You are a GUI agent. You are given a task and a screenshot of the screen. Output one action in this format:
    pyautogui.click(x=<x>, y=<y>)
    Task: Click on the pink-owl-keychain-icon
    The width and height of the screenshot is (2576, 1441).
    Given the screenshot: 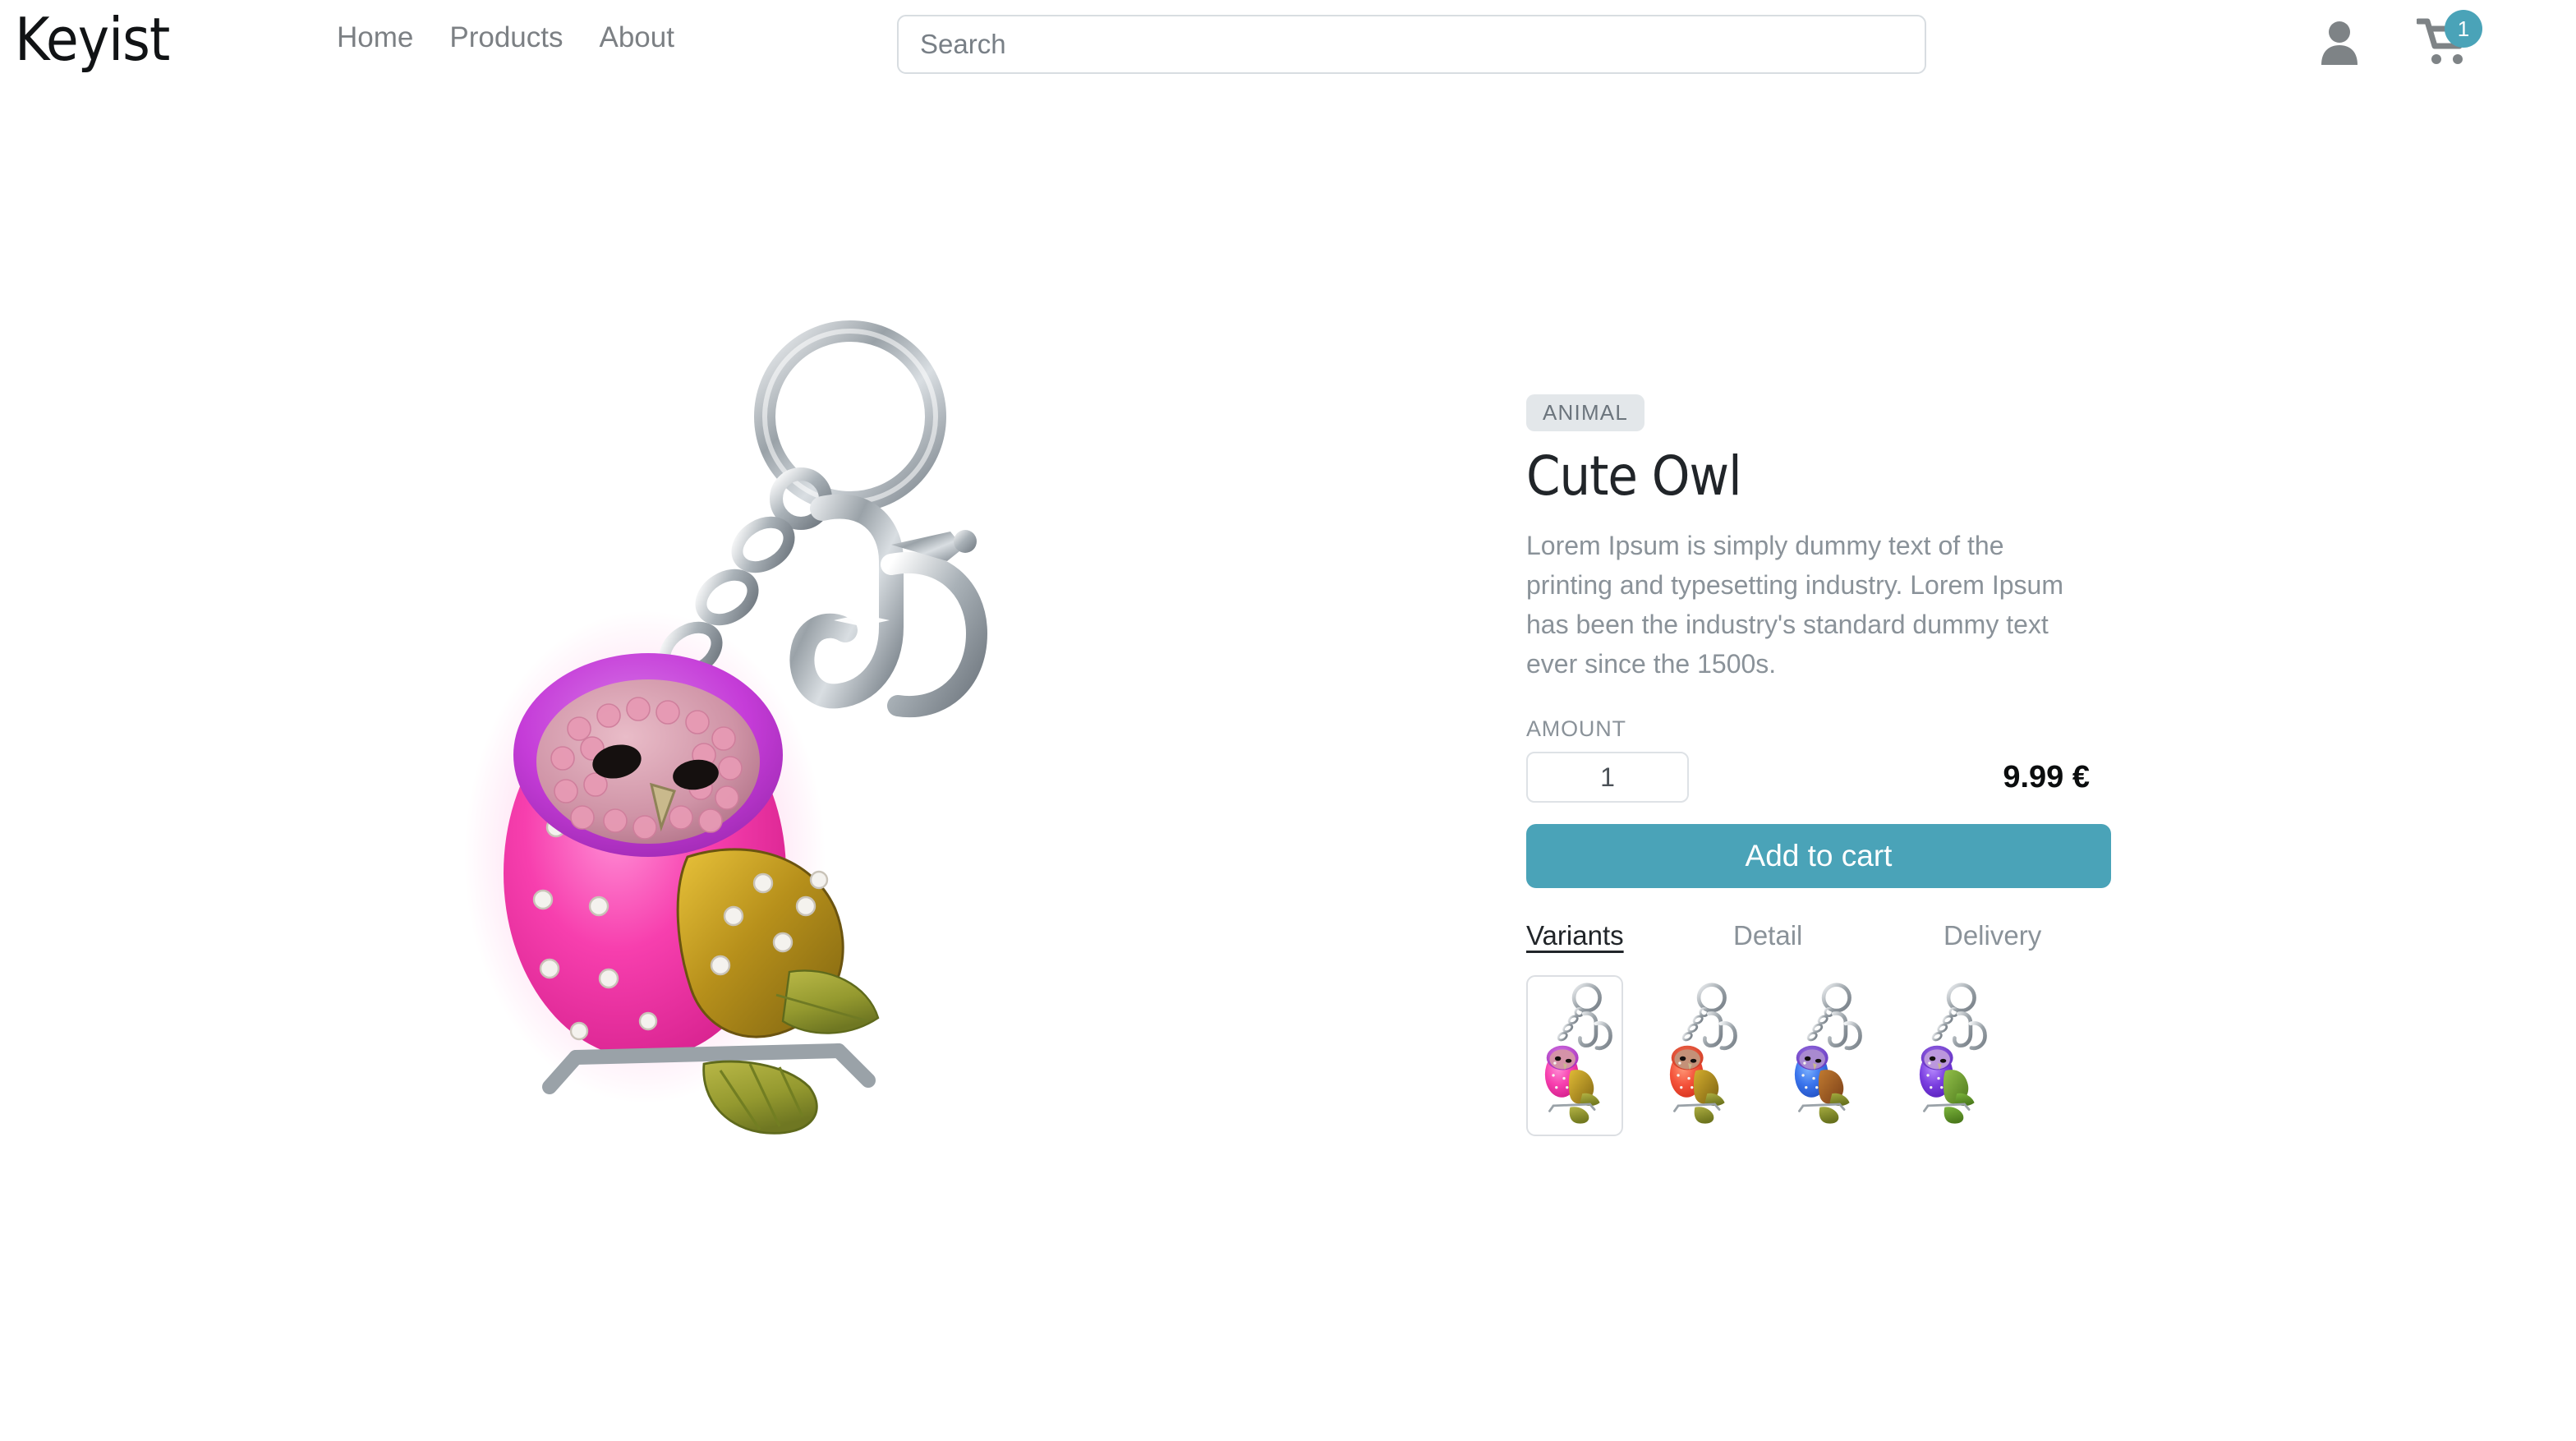 What is the action you would take?
    pyautogui.click(x=1574, y=1055)
    